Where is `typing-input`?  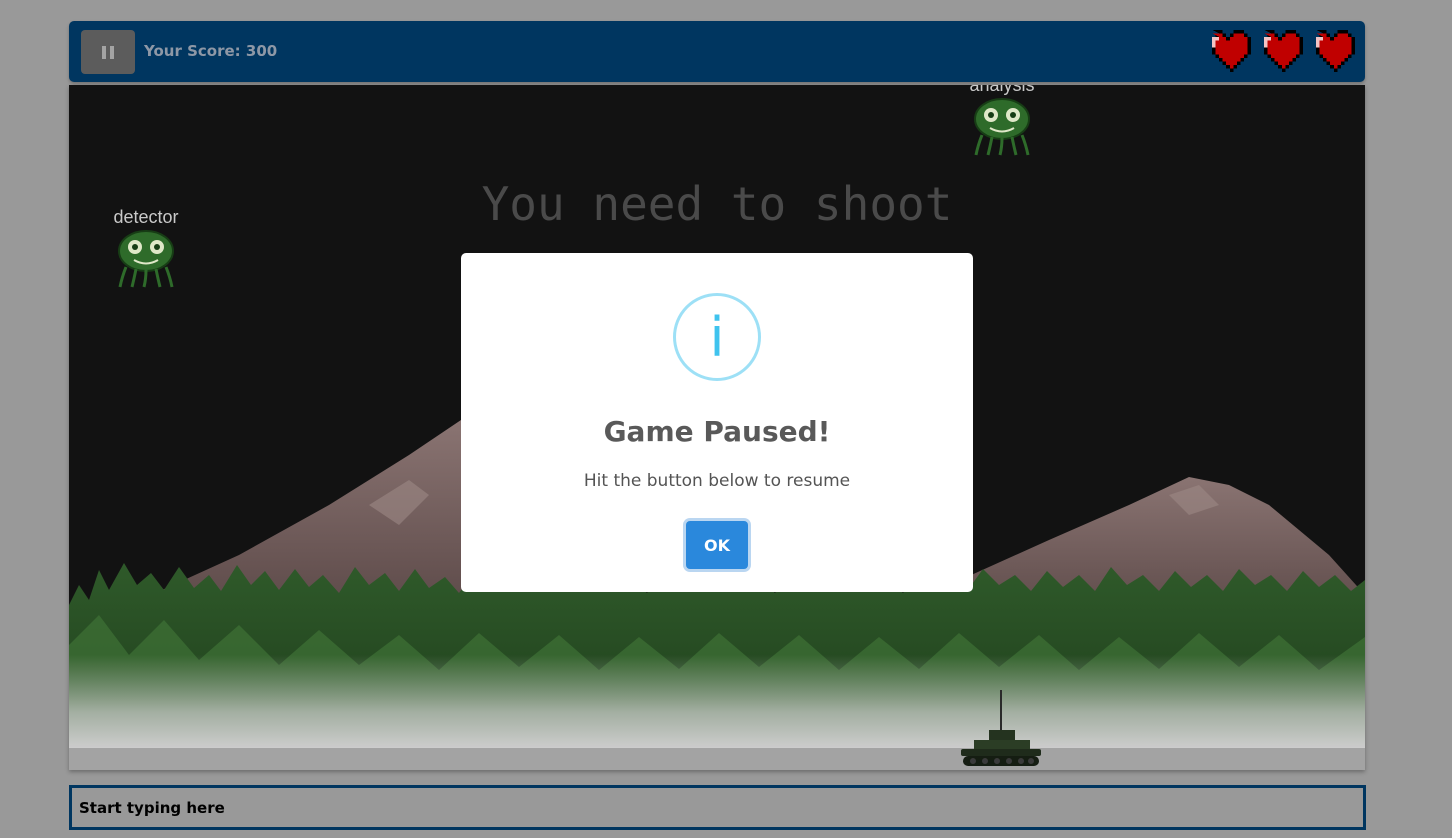 typing-input is located at coordinates (717, 807).